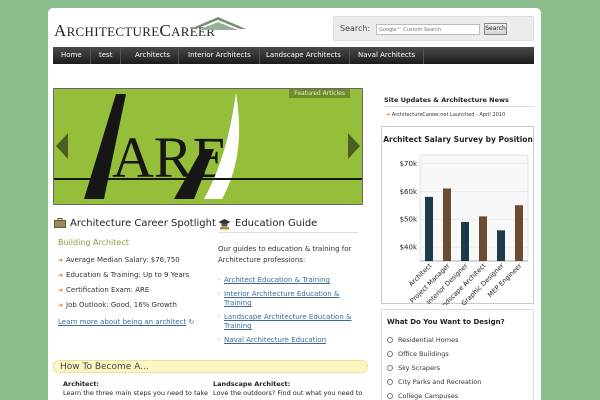 The height and width of the screenshot is (400, 600). Describe the element at coordinates (276, 223) in the screenshot. I see `education-title: Education Guide` at that location.